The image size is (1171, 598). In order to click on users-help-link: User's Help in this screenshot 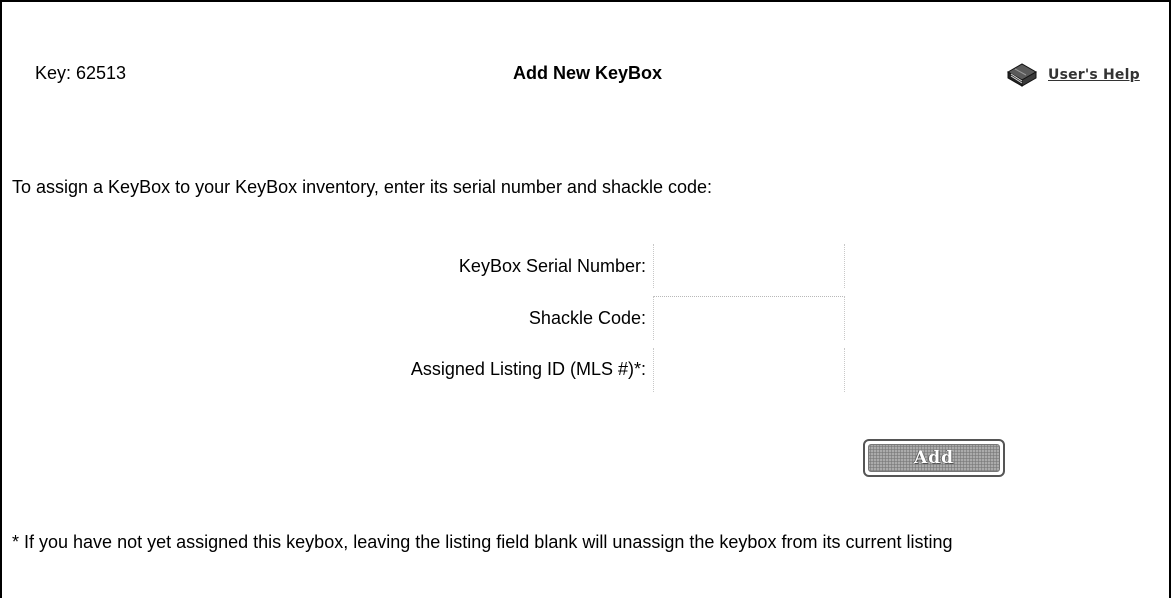, I will do `click(1073, 75)`.